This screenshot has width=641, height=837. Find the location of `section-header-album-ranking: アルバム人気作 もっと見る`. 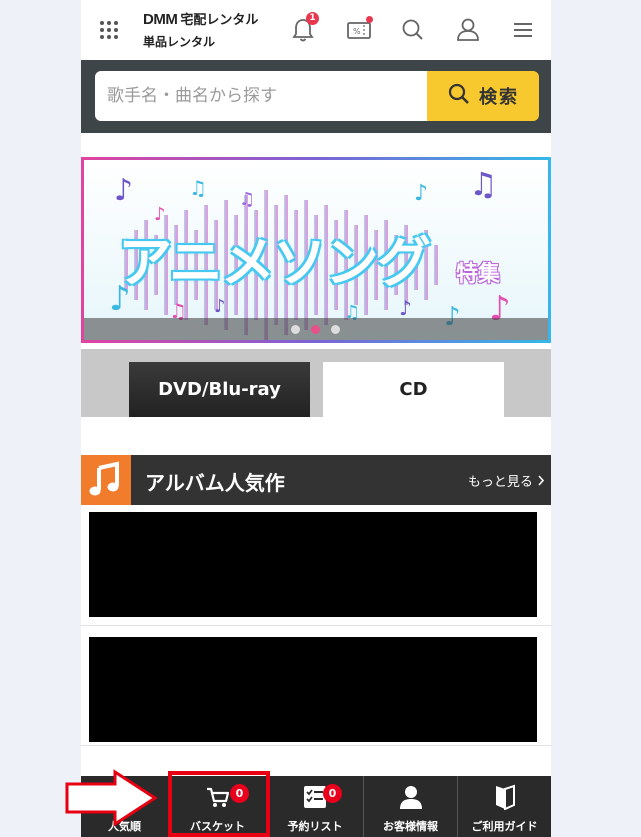

section-header-album-ranking: アルバム人気作 もっと見る is located at coordinates (316, 480).